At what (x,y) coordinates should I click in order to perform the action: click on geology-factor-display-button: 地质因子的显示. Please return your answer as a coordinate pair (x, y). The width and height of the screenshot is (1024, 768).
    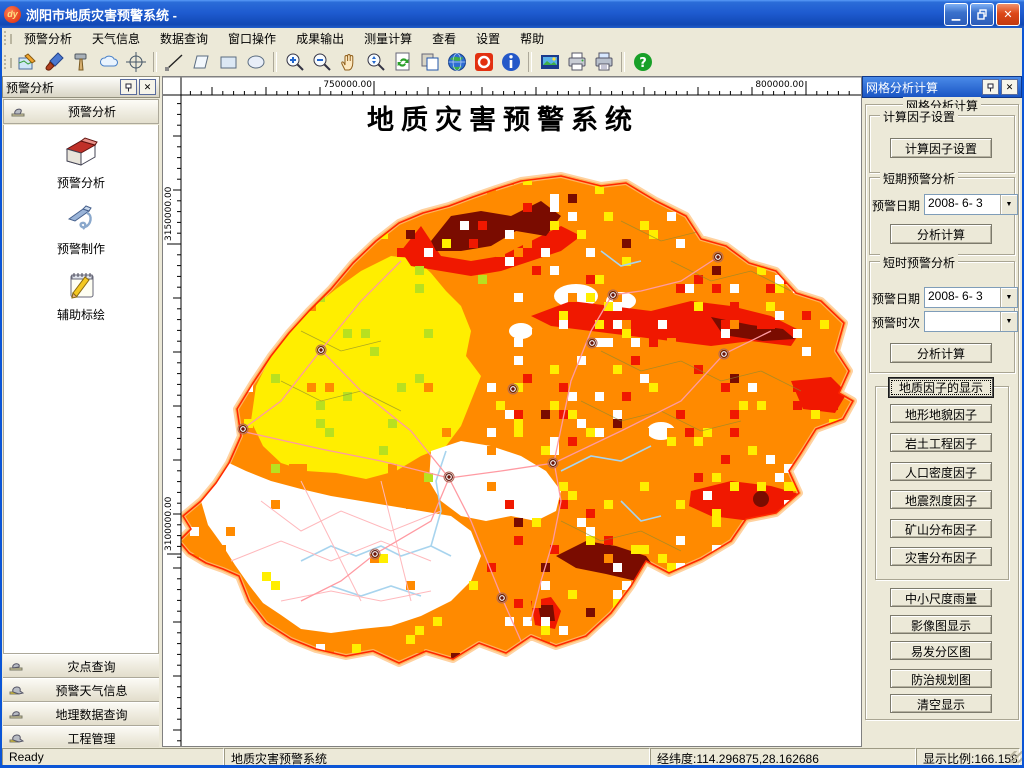
    Looking at the image, I should click on (941, 387).